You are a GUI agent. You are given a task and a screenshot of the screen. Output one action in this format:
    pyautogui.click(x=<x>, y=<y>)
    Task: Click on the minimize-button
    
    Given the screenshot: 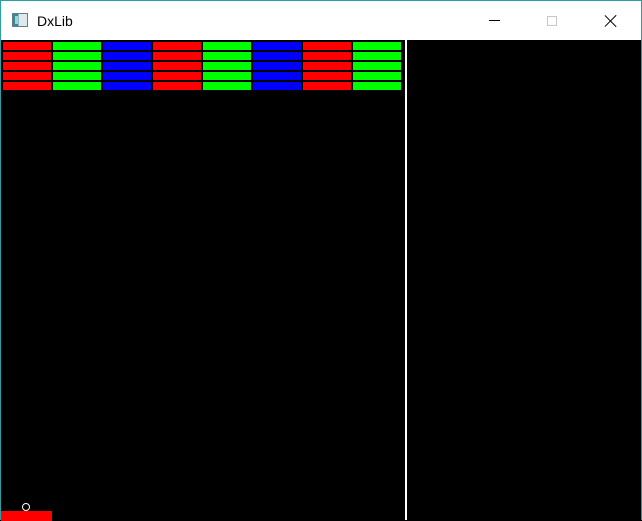 What is the action you would take?
    pyautogui.click(x=494, y=20)
    